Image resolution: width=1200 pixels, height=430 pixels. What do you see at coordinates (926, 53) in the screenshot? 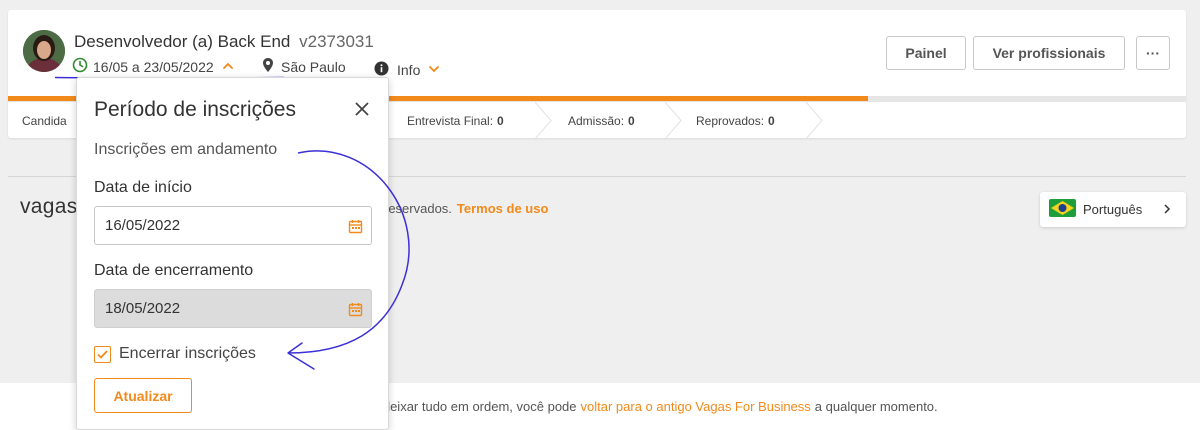
I see `panel-button: Painel` at bounding box center [926, 53].